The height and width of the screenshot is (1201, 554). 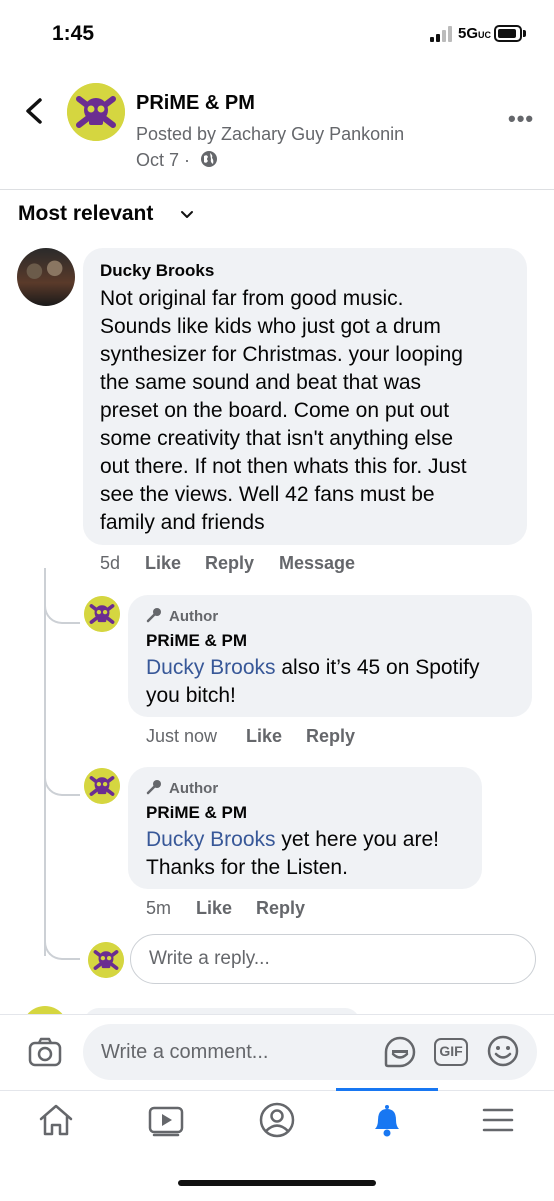 What do you see at coordinates (45, 1052) in the screenshot?
I see `camera-icon` at bounding box center [45, 1052].